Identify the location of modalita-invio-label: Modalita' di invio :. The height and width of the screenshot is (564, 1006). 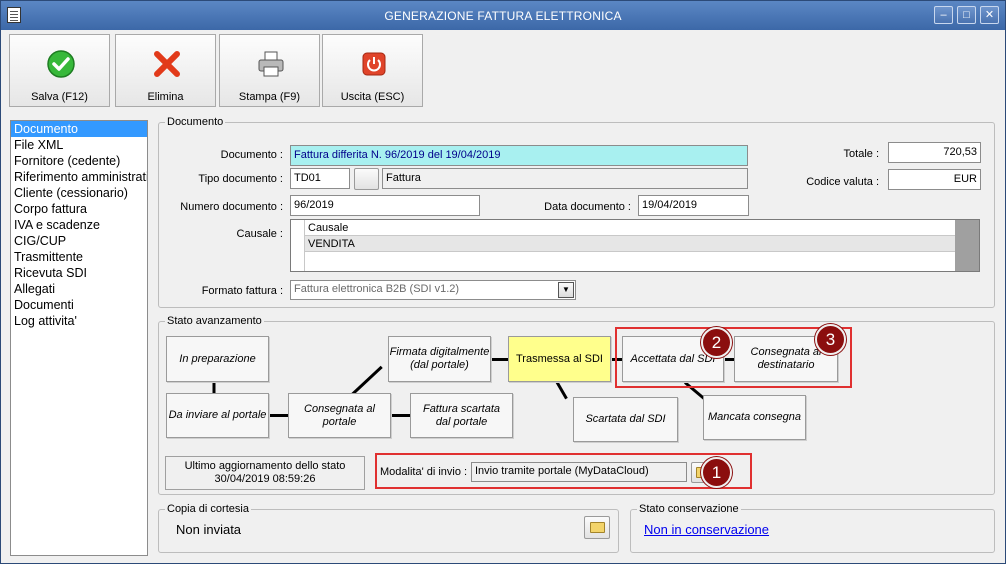
(424, 472).